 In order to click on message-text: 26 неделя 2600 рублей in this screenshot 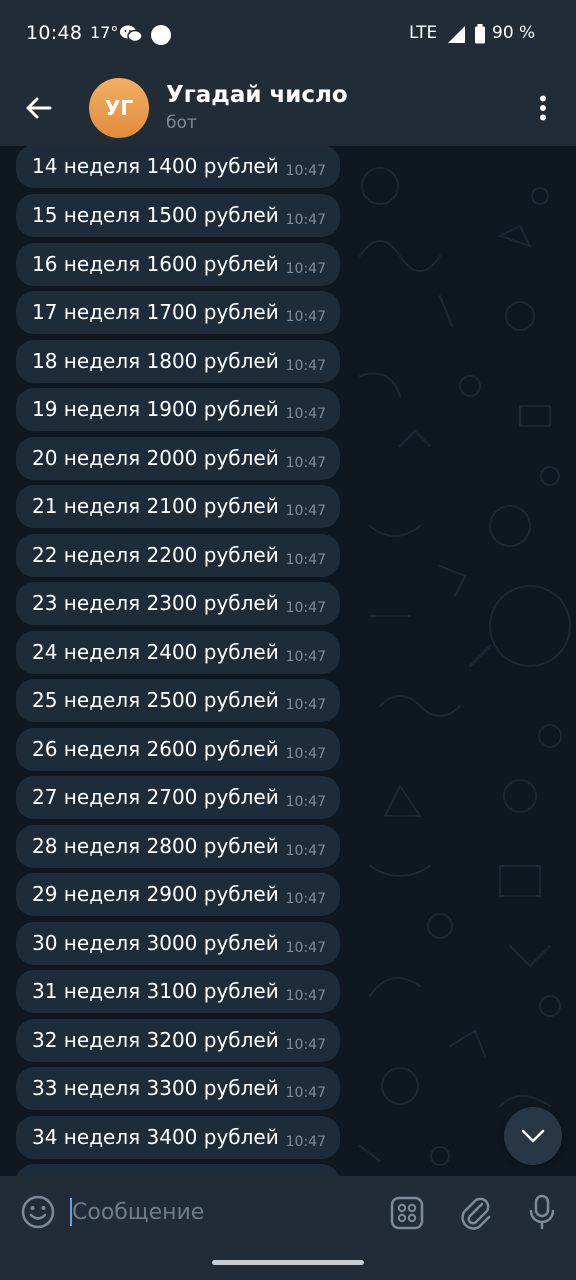, I will do `click(155, 749)`.